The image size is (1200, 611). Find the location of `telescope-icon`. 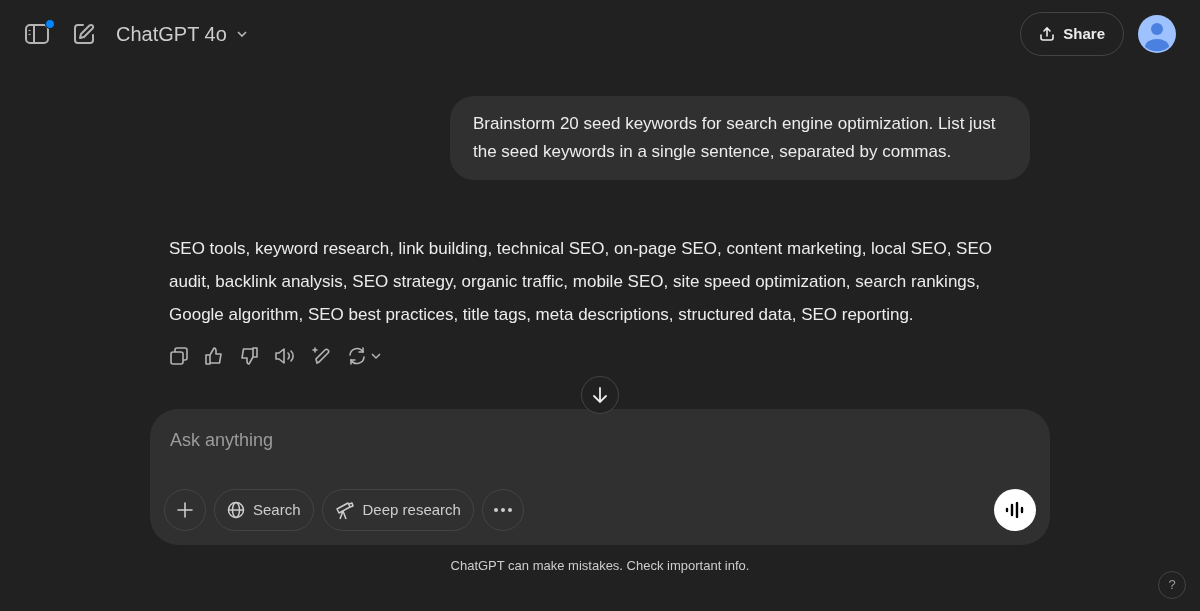

telescope-icon is located at coordinates (344, 510).